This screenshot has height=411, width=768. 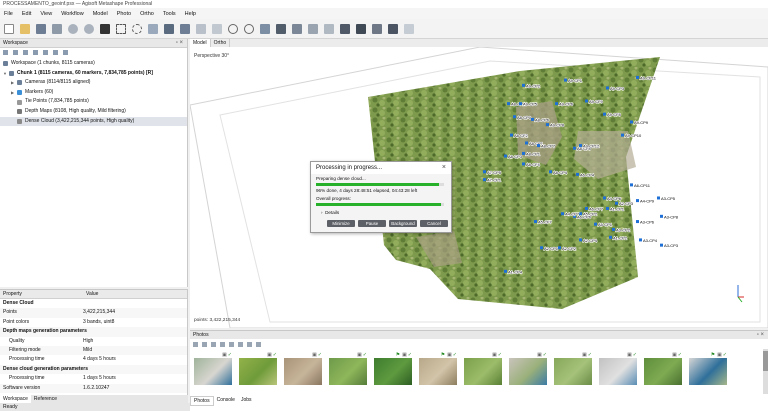 I want to click on tab-console: Console, so click(x=226, y=401).